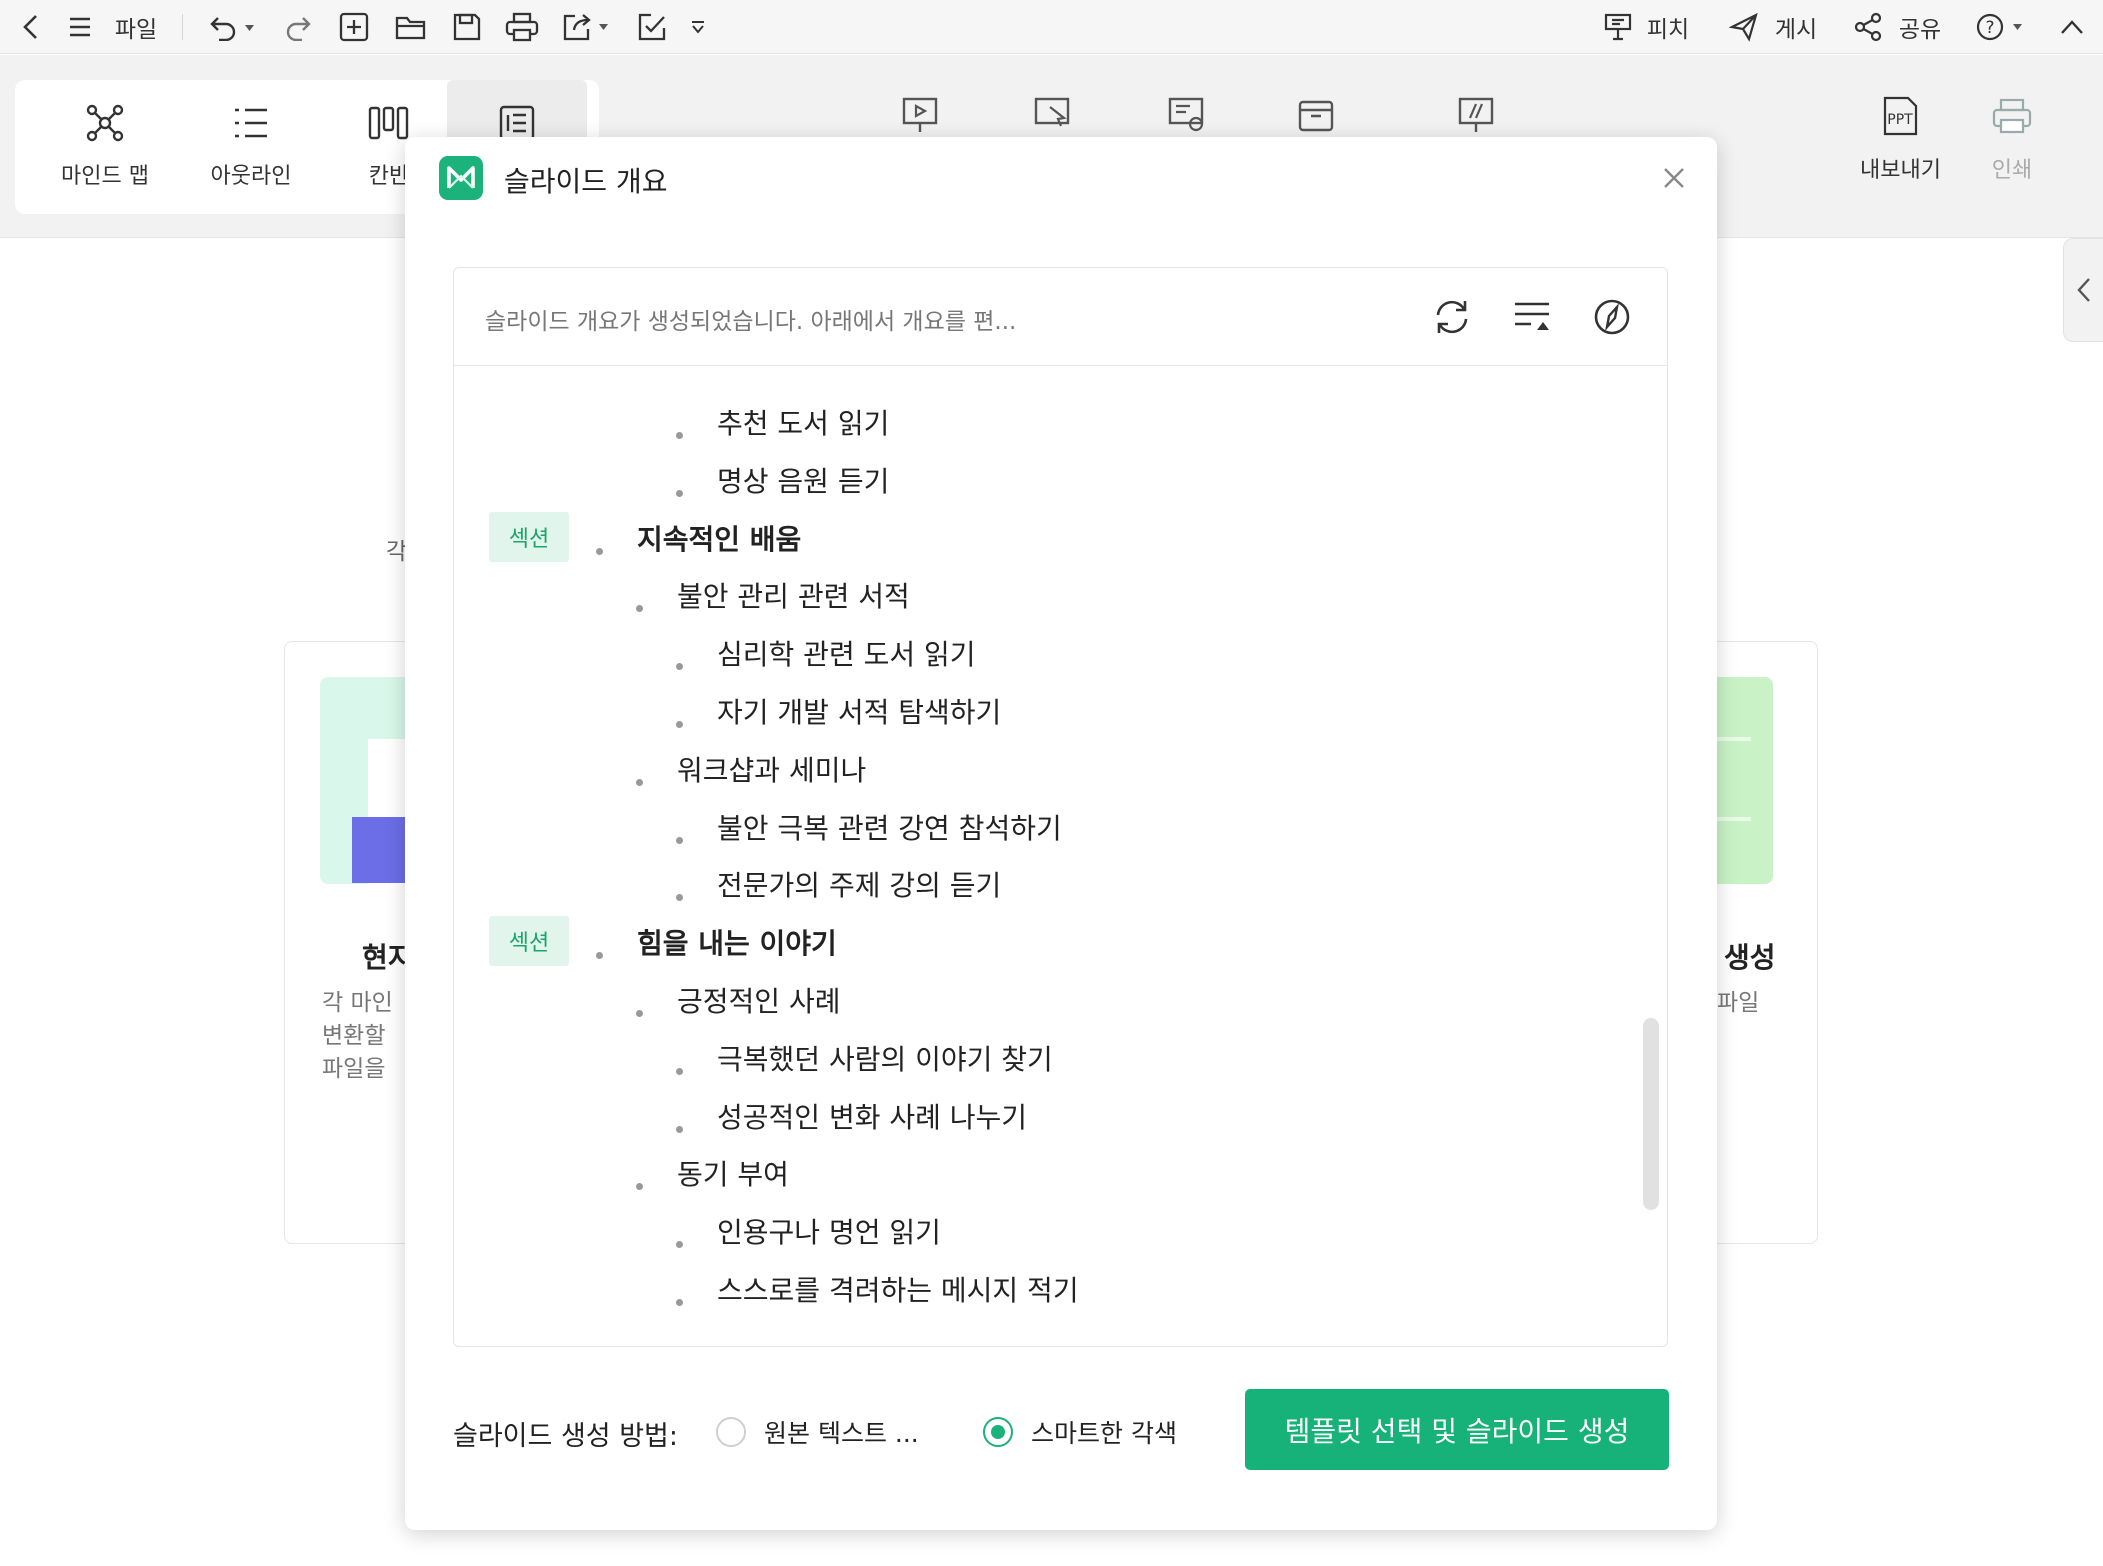 Image resolution: width=2103 pixels, height=1566 pixels. I want to click on open-folder-icon, so click(411, 27).